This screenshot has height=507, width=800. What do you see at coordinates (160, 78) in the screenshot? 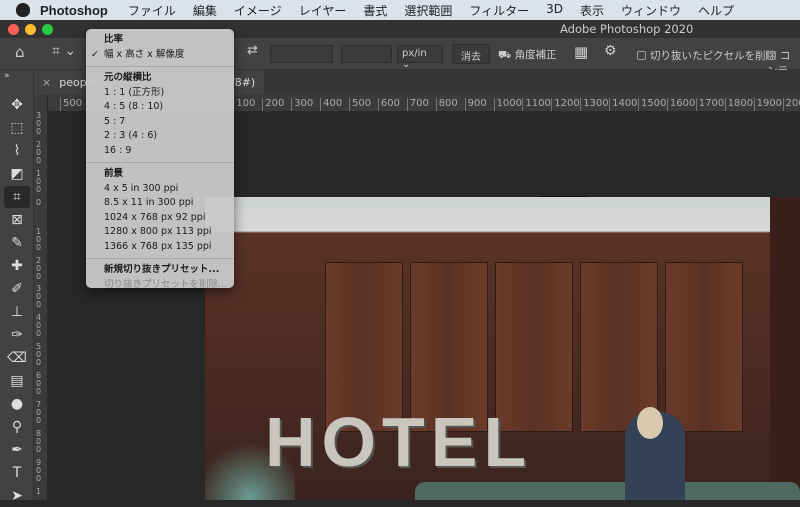
I see `menu-section-header: 元の縦横比` at bounding box center [160, 78].